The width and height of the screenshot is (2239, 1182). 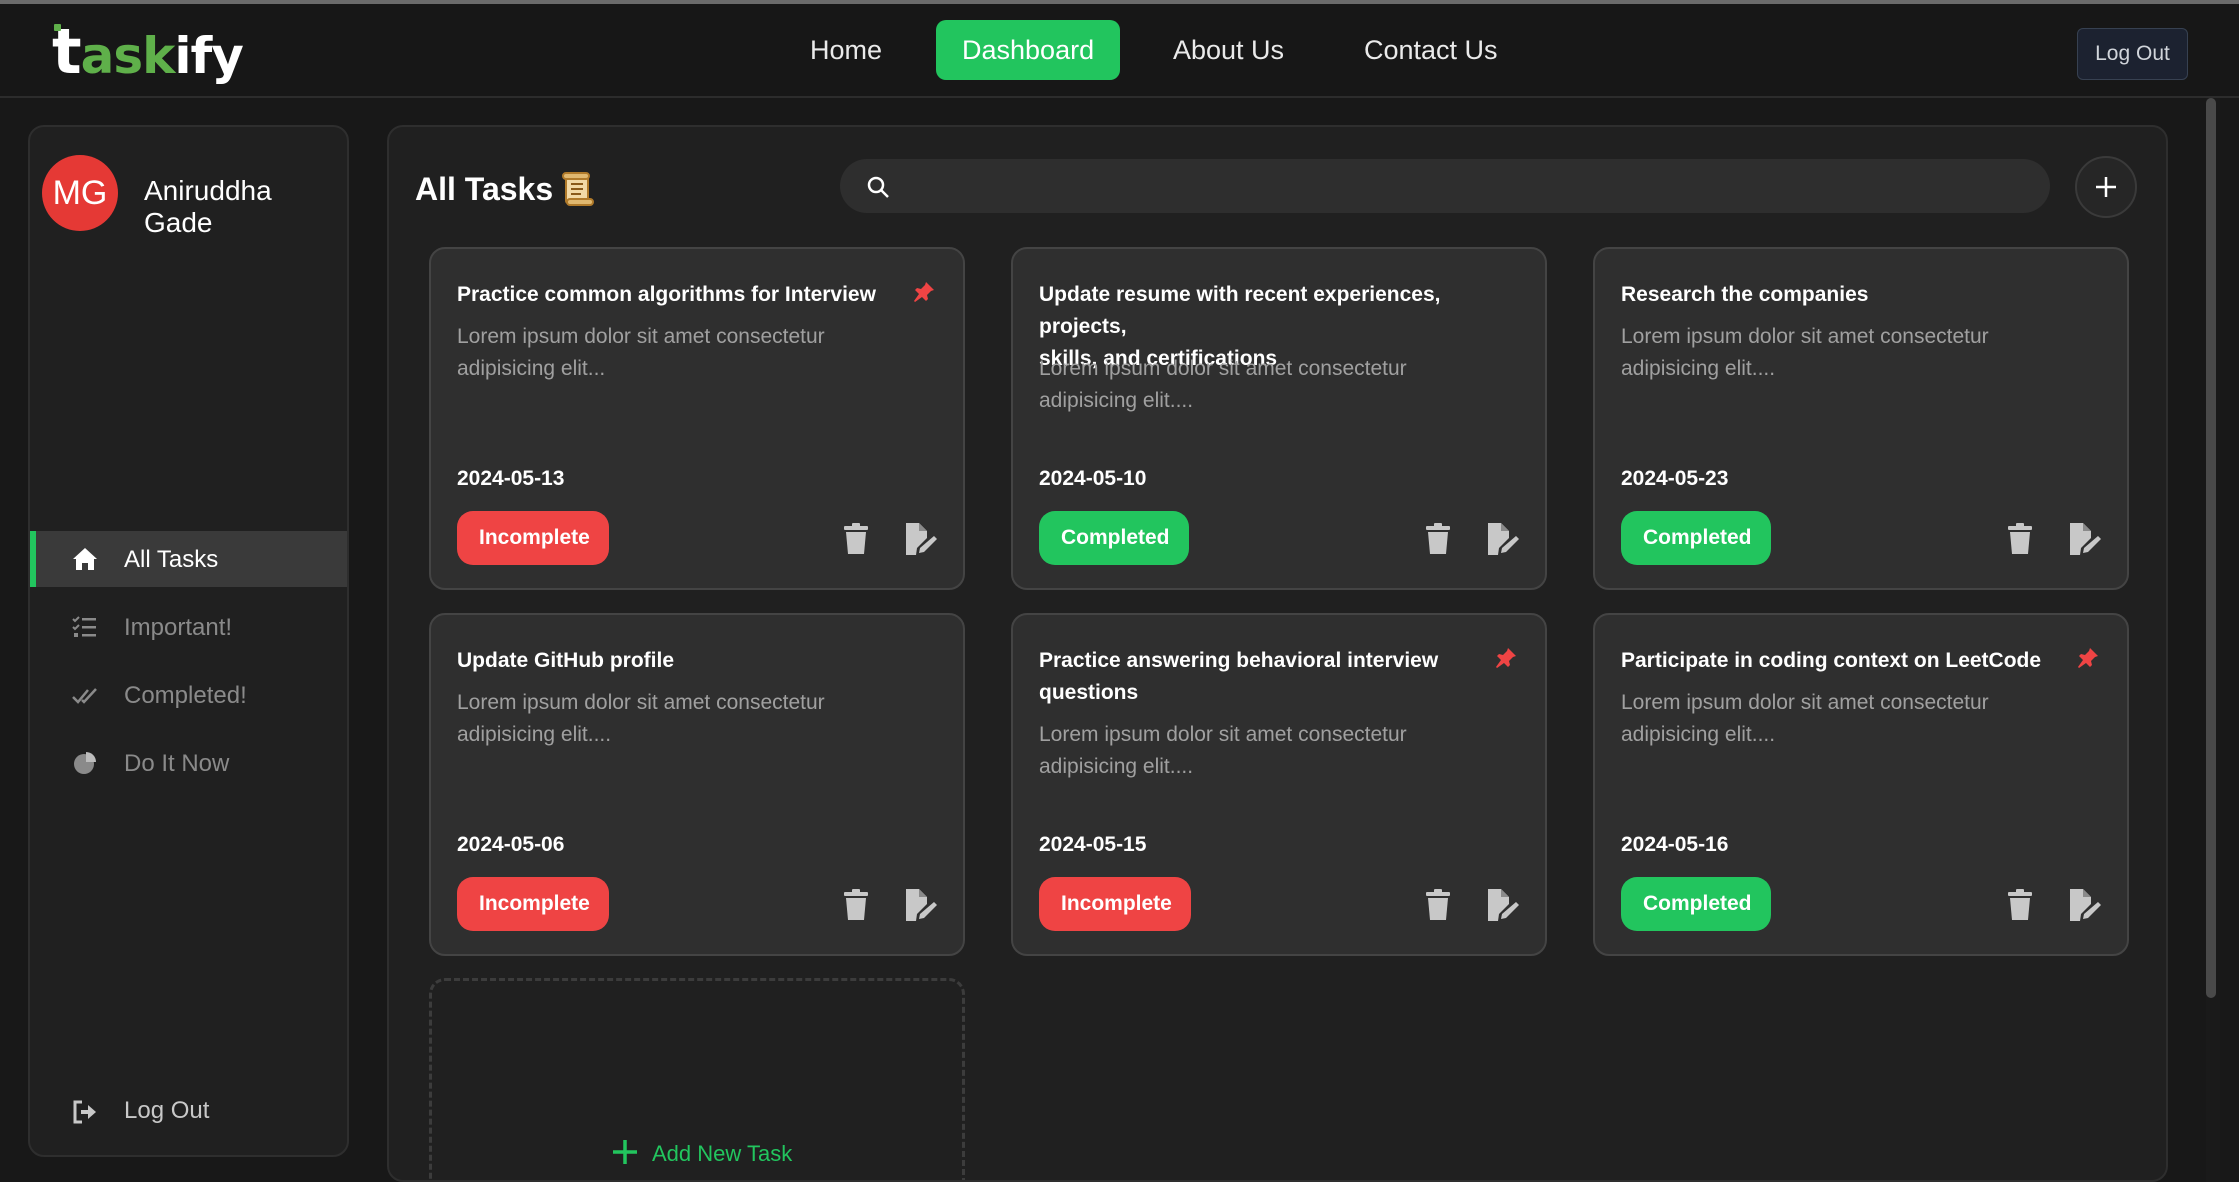 What do you see at coordinates (1239, 660) in the screenshot?
I see `task-title-line: Practice answering behavioral interview` at bounding box center [1239, 660].